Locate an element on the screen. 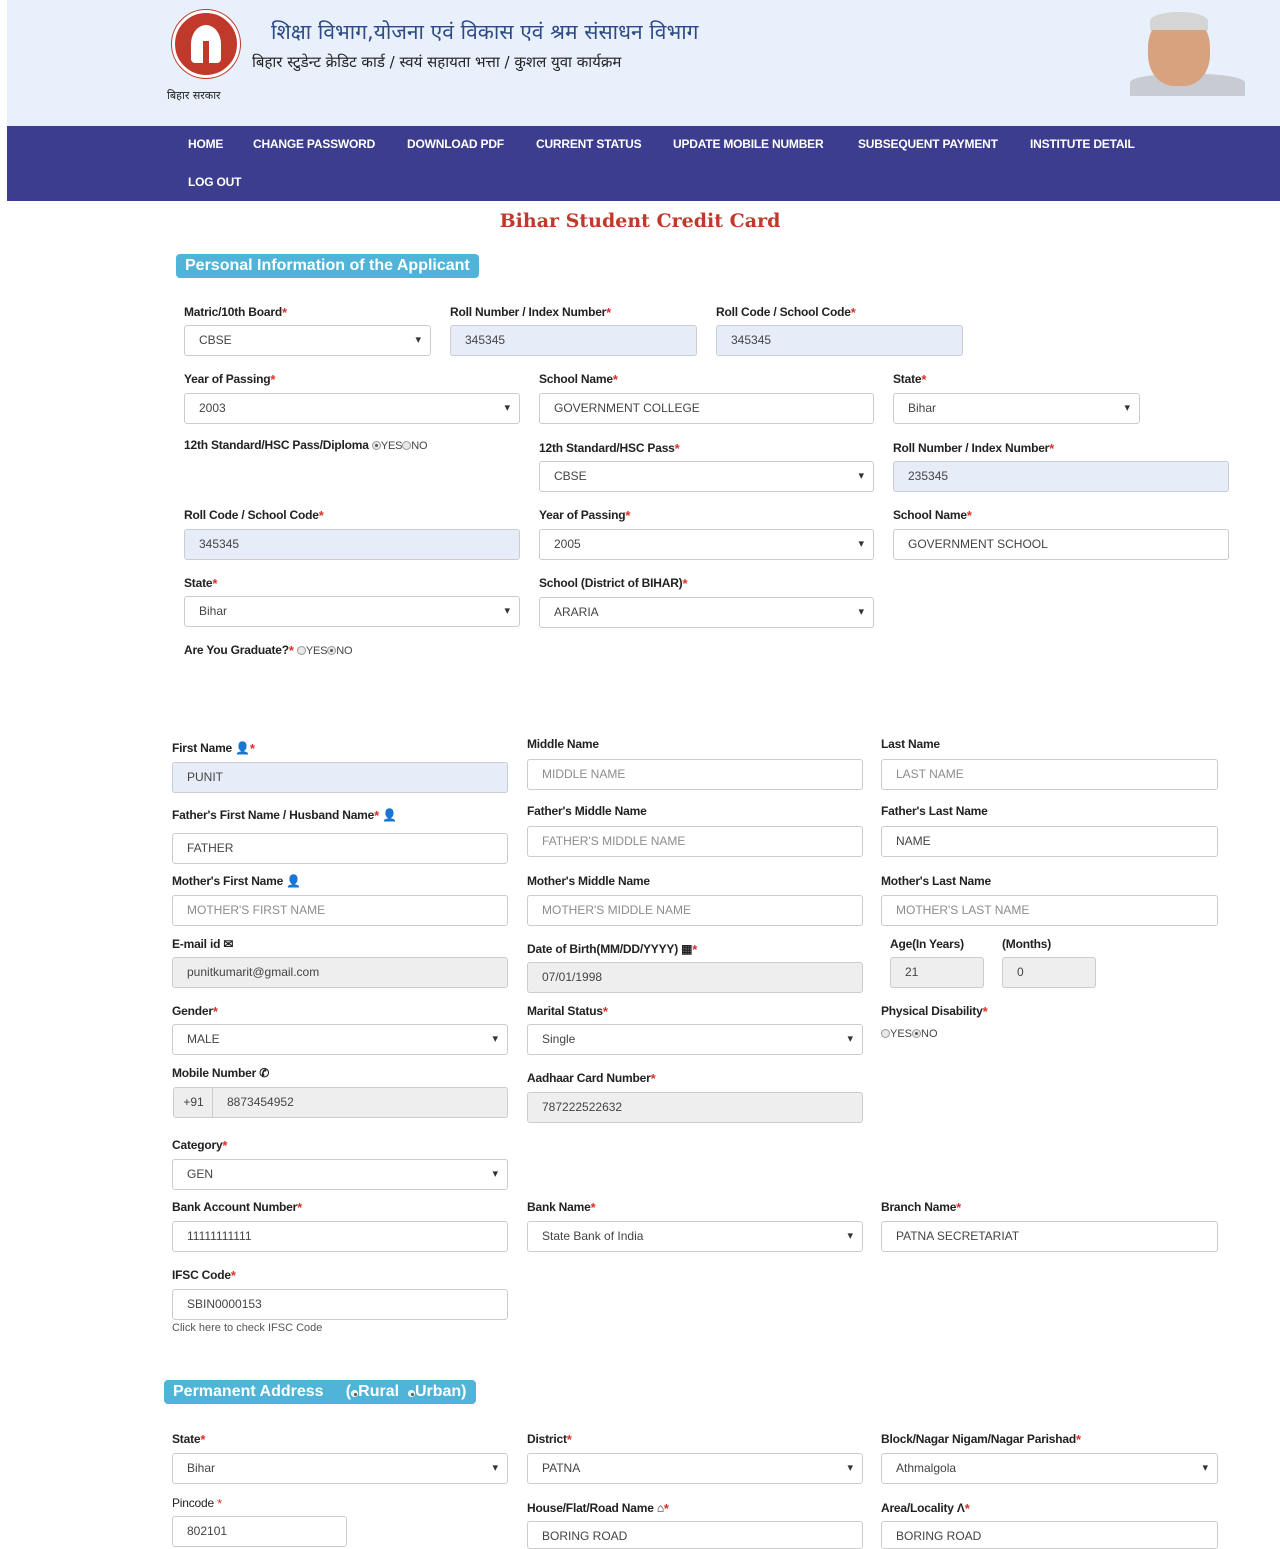 The width and height of the screenshot is (1280, 1549). nav-institute-detail: INSTITUTE DETAIL is located at coordinates (1082, 144).